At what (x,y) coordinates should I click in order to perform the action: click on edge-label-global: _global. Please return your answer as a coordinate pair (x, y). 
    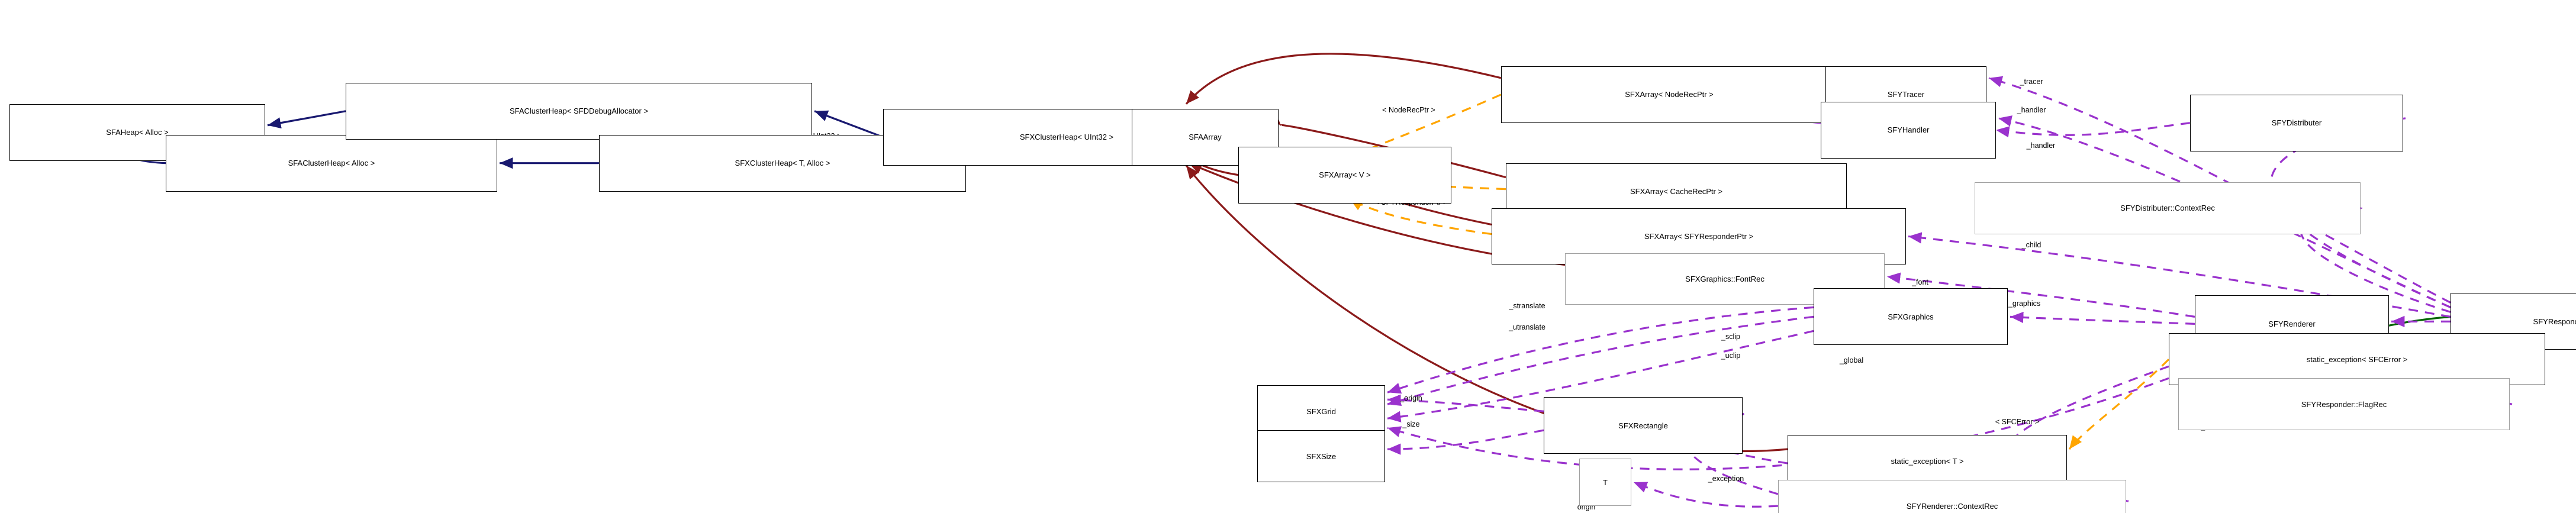
    Looking at the image, I should click on (1851, 360).